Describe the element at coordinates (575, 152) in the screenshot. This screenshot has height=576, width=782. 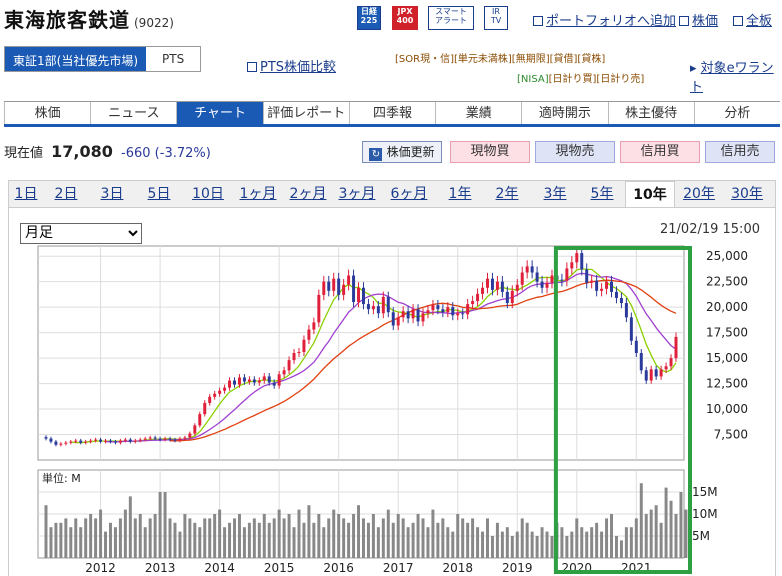
I see `cash-sell-button: 現物売` at that location.